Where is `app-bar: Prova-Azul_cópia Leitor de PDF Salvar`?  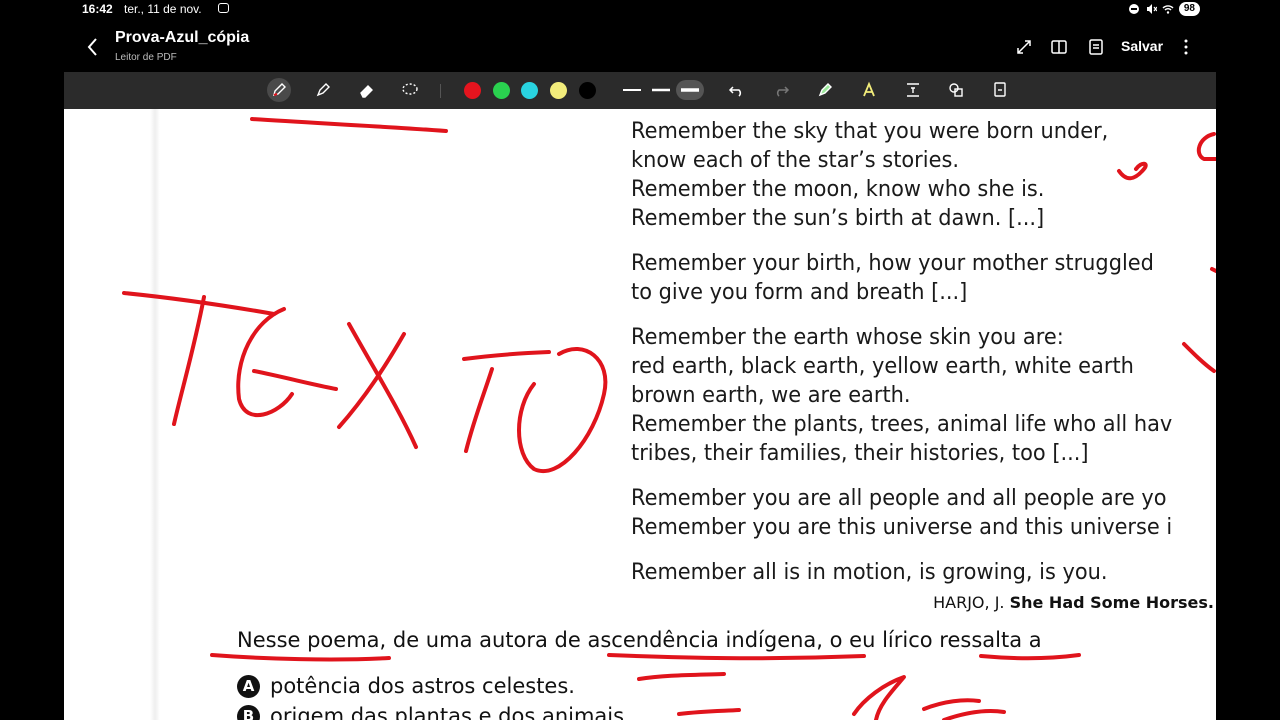
app-bar: Prova-Azul_cópia Leitor de PDF Salvar is located at coordinates (640, 48).